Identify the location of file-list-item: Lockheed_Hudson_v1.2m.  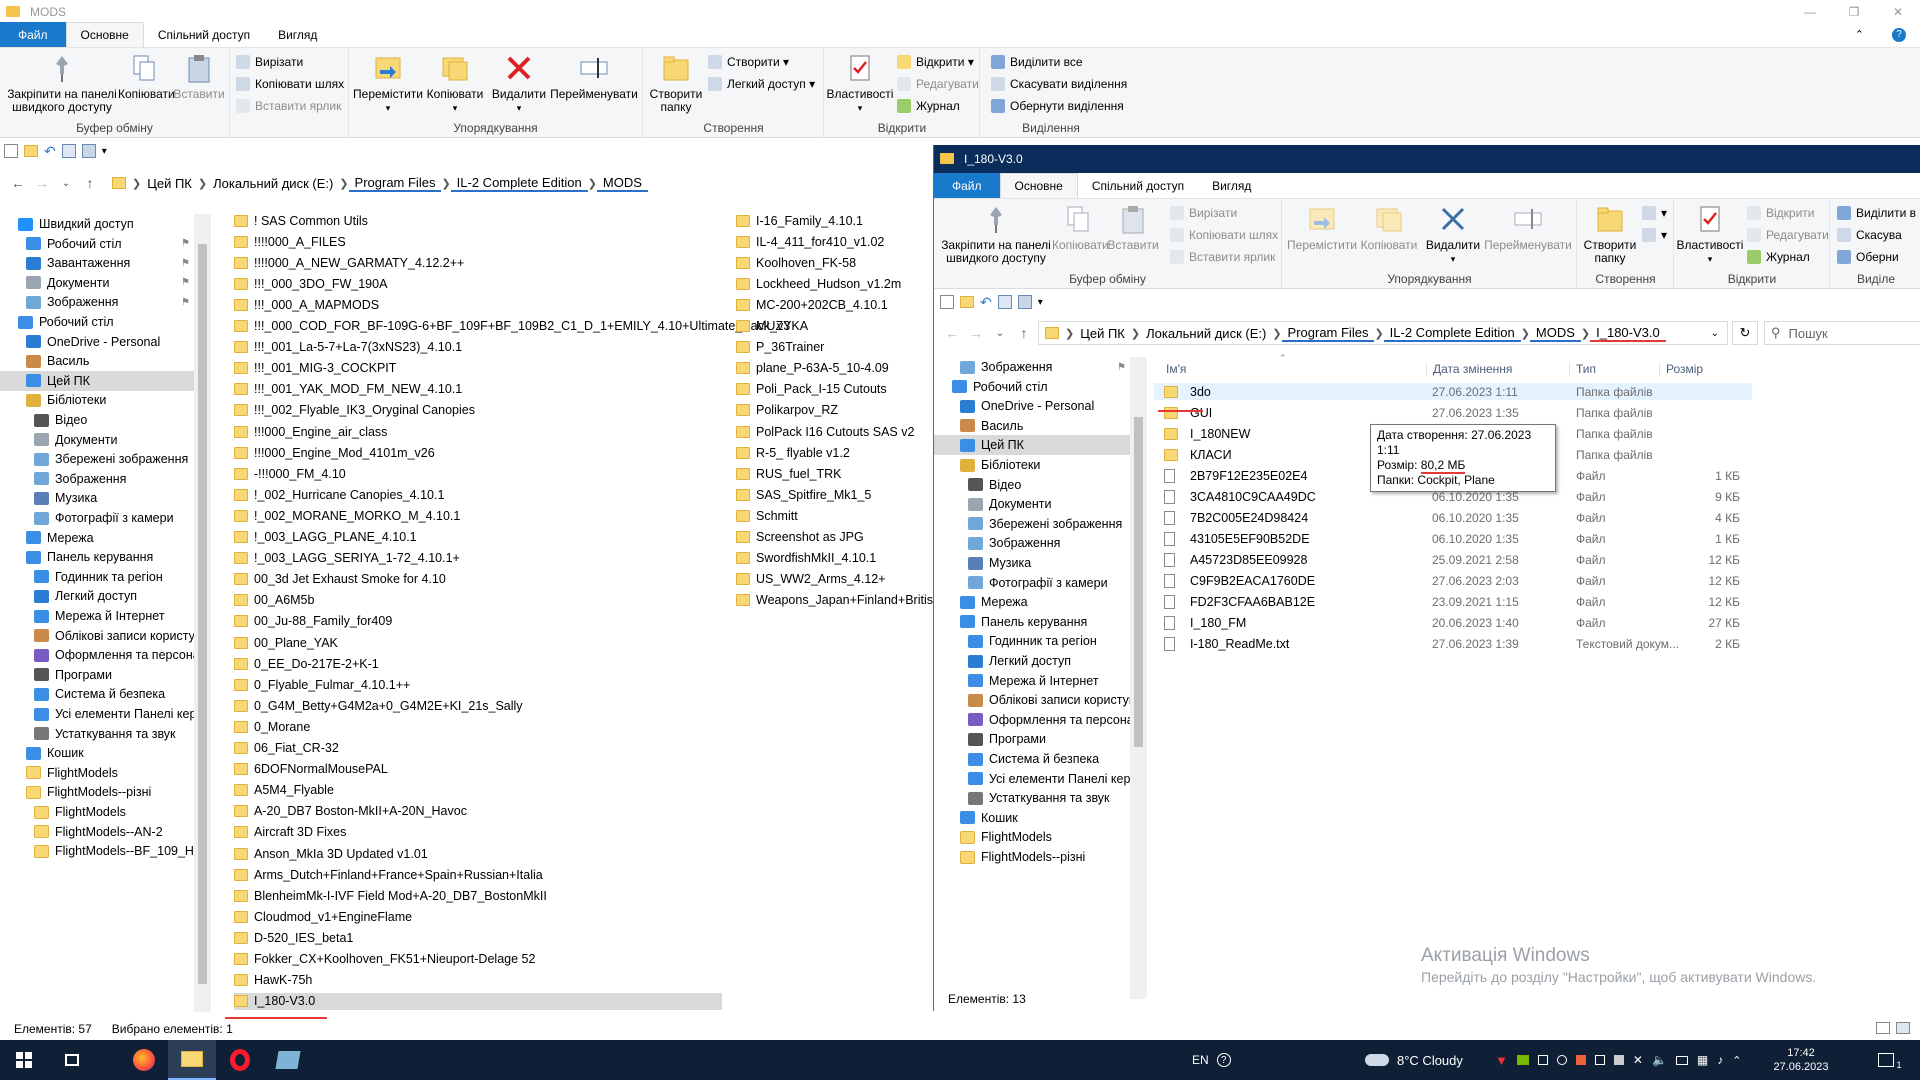
(831, 283).